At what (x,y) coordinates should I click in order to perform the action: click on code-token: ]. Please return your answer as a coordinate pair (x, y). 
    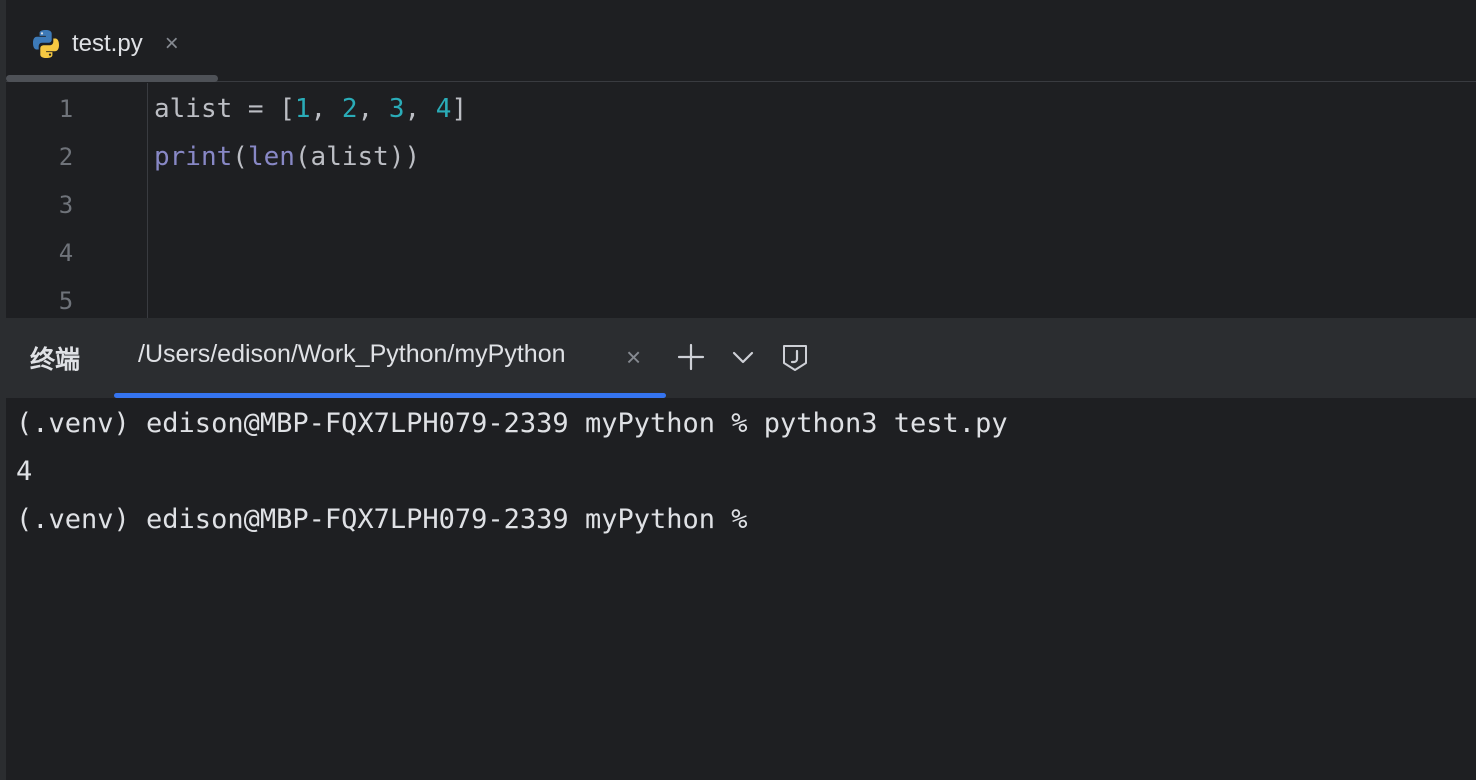
    Looking at the image, I should click on (459, 109).